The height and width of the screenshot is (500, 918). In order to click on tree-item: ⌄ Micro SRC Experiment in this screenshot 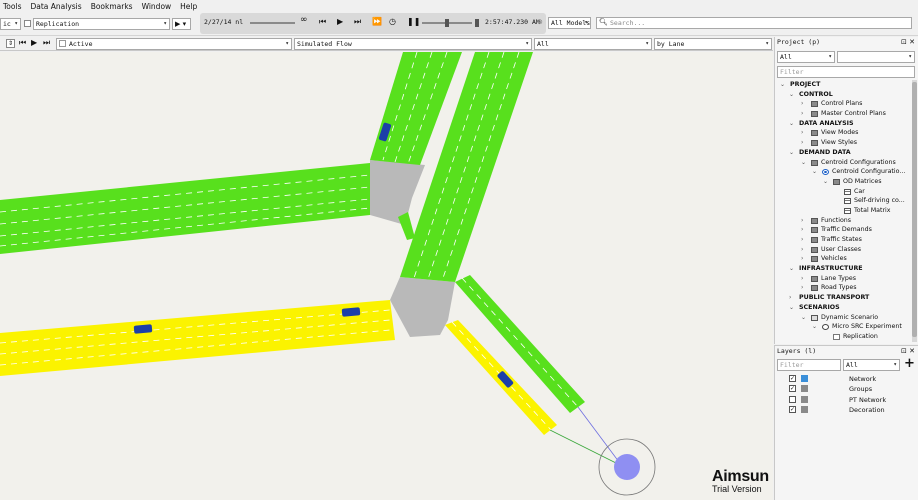, I will do `click(842, 327)`.